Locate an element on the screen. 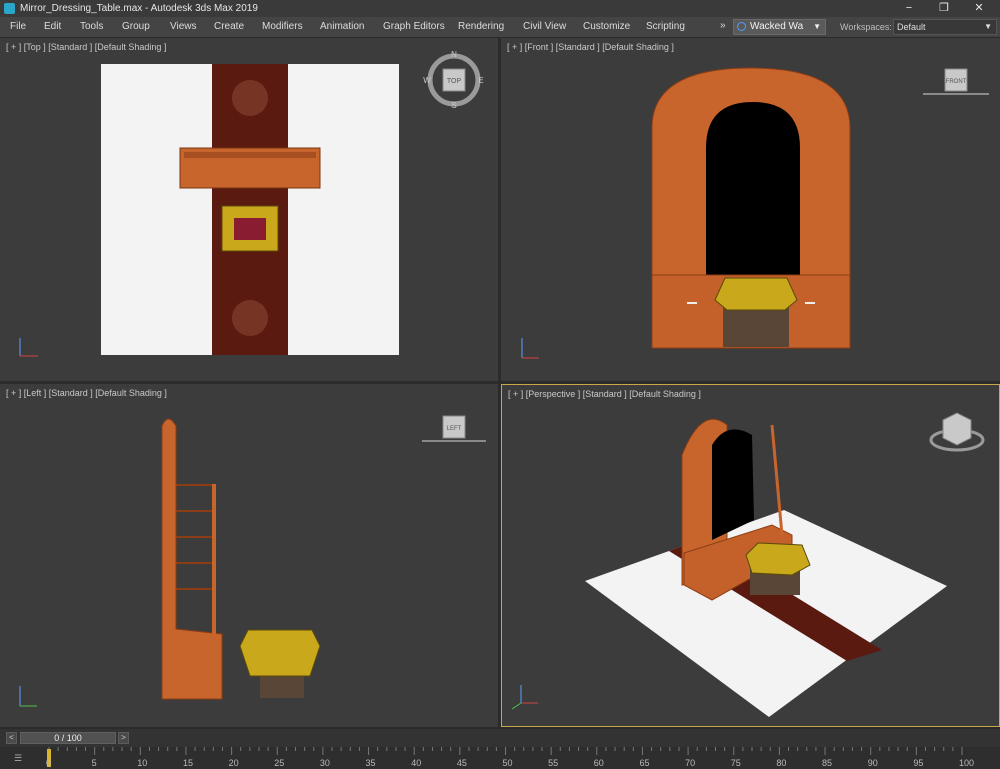 This screenshot has width=1000, height=769. menu-create: Create is located at coordinates (229, 26).